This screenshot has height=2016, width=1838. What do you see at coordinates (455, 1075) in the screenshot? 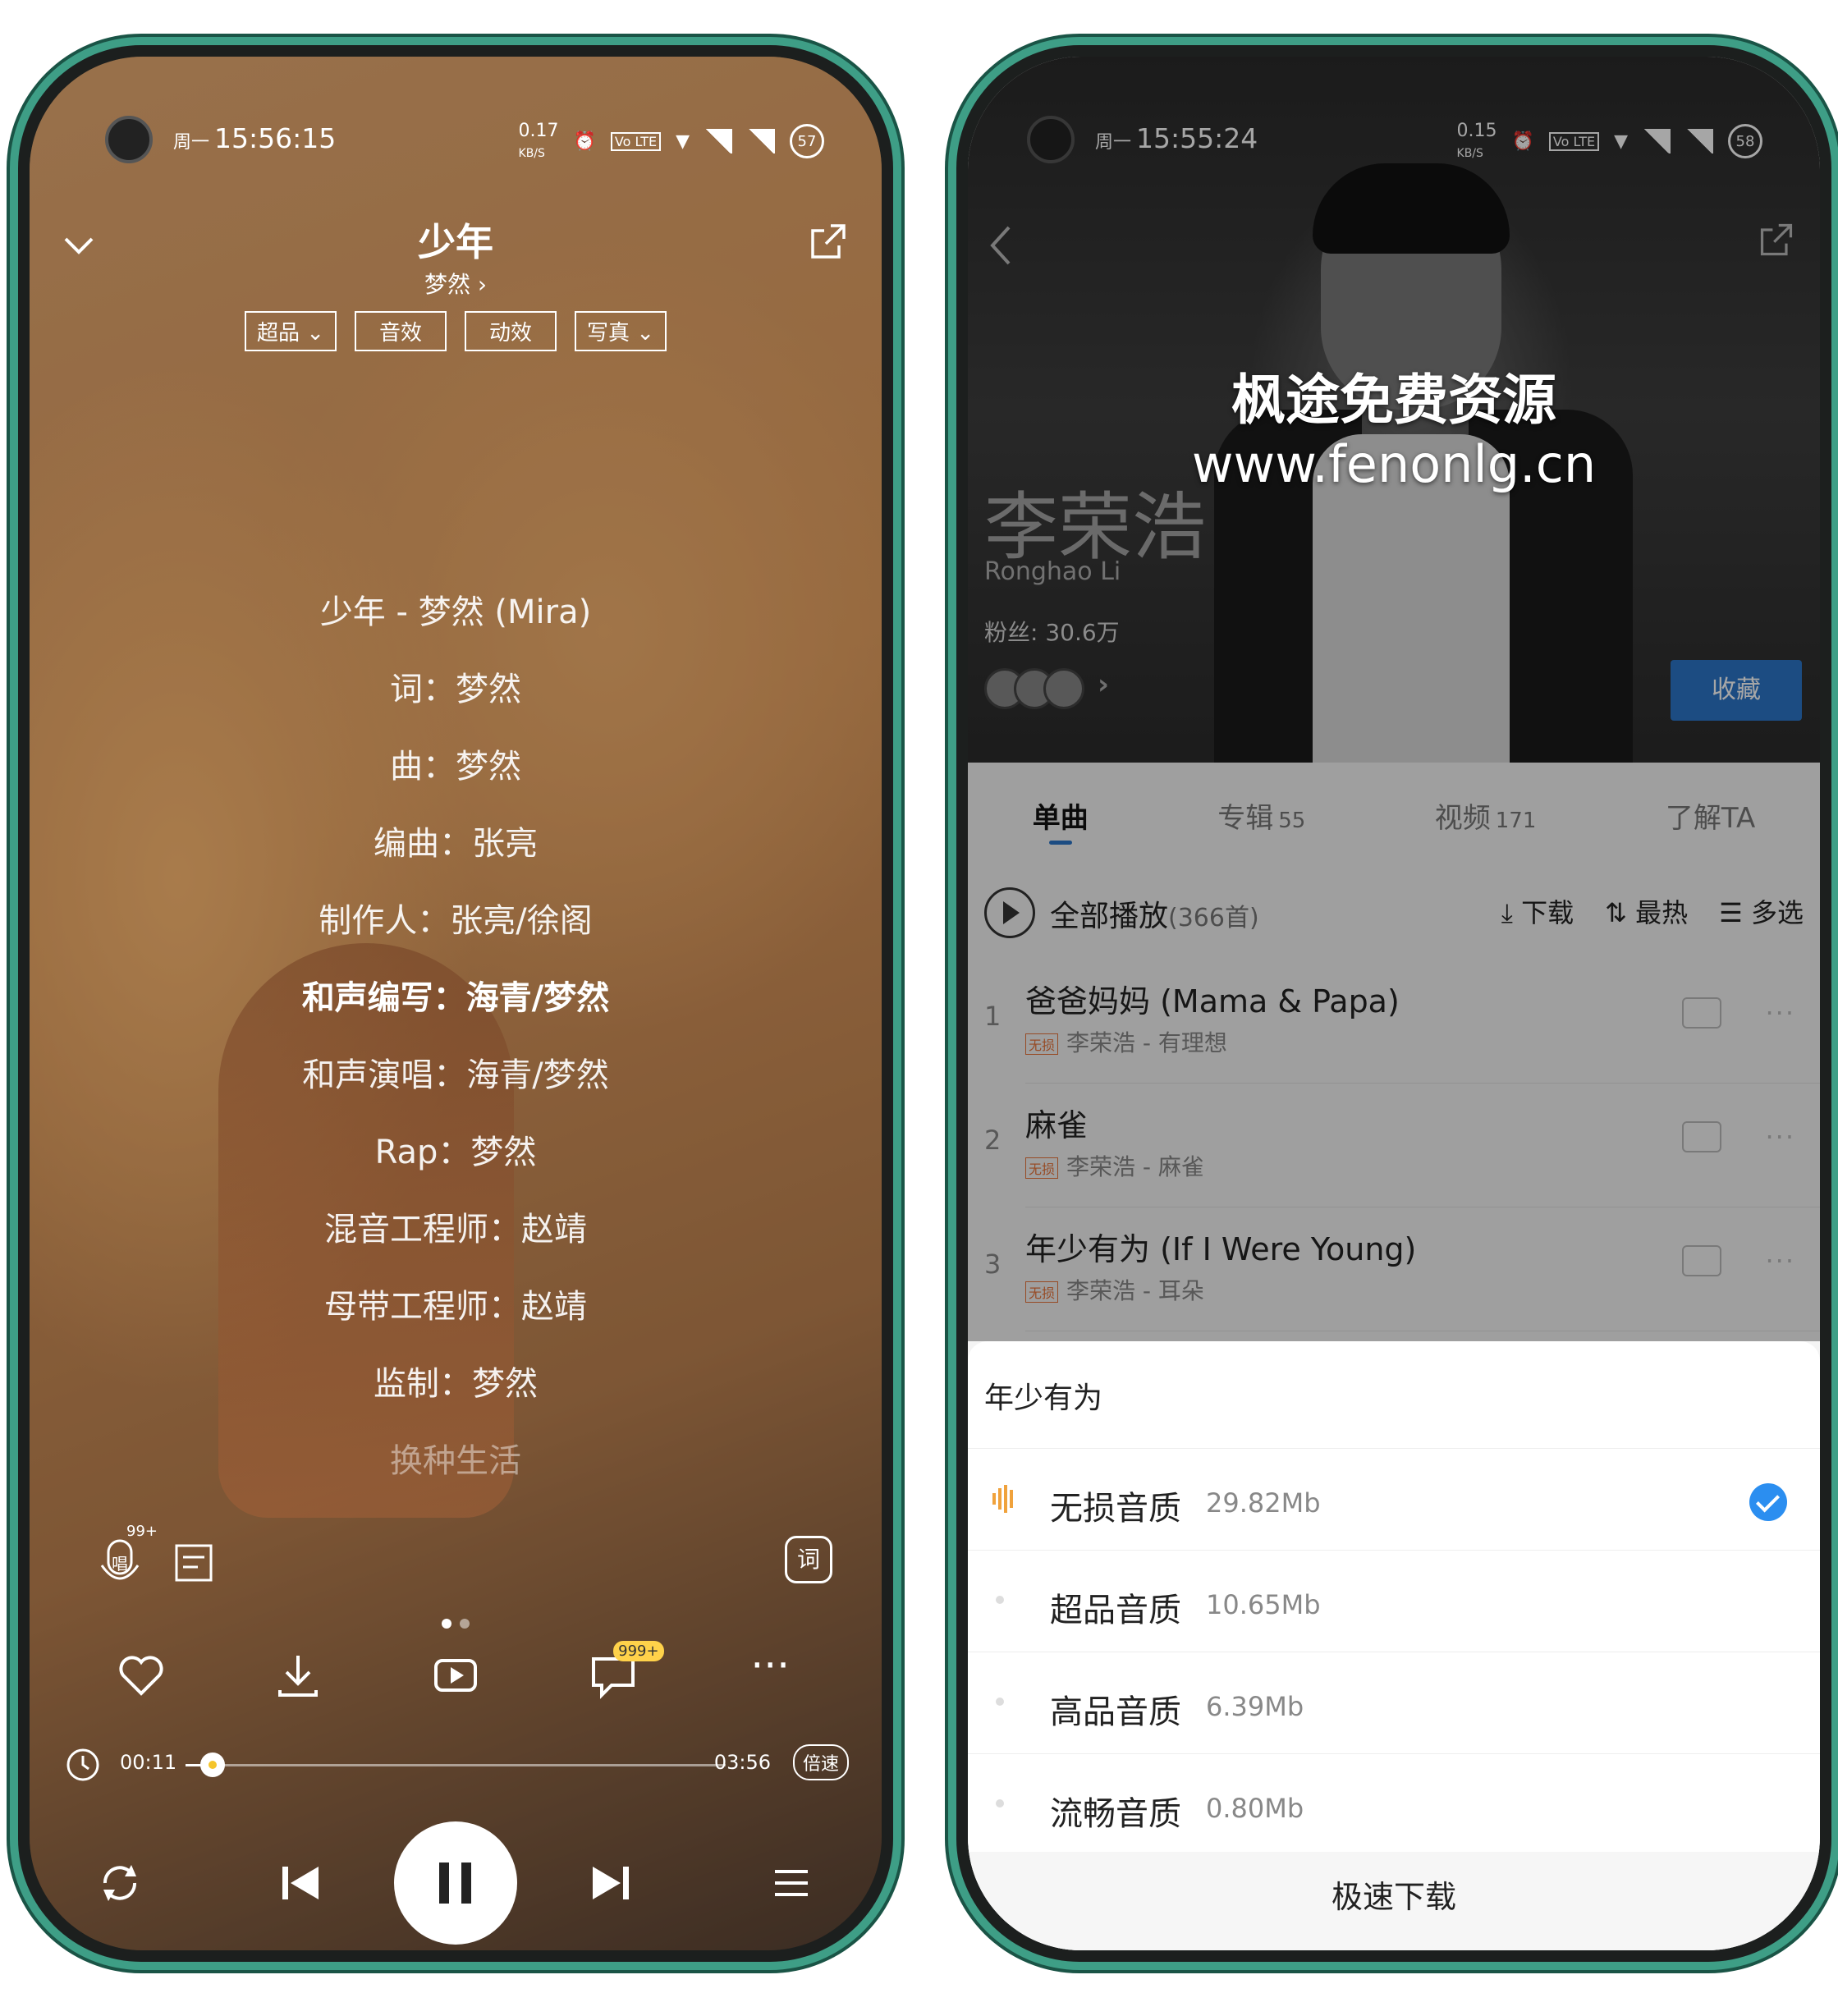
I see `lyric-line: 和声演唱：海青/梦然` at bounding box center [455, 1075].